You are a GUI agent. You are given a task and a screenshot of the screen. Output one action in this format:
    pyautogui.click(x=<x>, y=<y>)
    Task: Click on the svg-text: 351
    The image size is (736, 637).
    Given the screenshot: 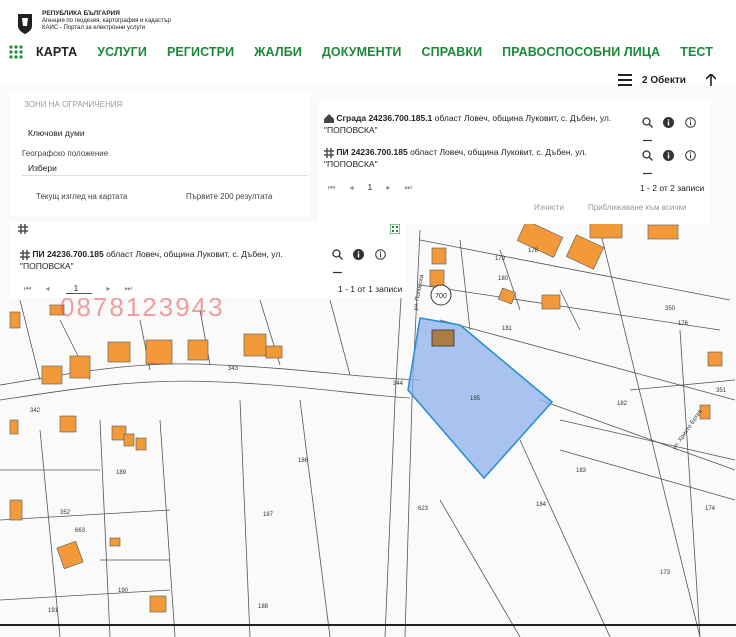 What is the action you would take?
    pyautogui.click(x=721, y=391)
    